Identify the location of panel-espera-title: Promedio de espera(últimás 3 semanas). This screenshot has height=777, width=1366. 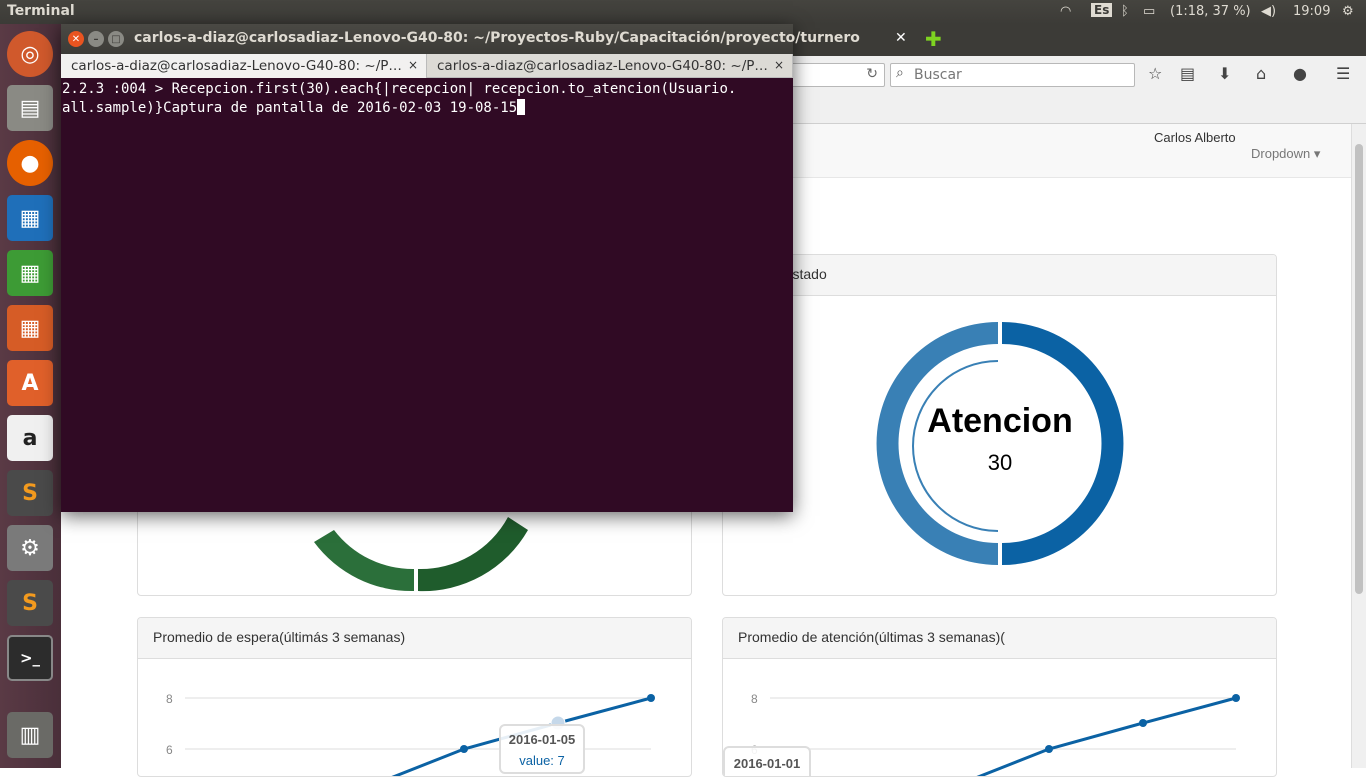
(414, 638).